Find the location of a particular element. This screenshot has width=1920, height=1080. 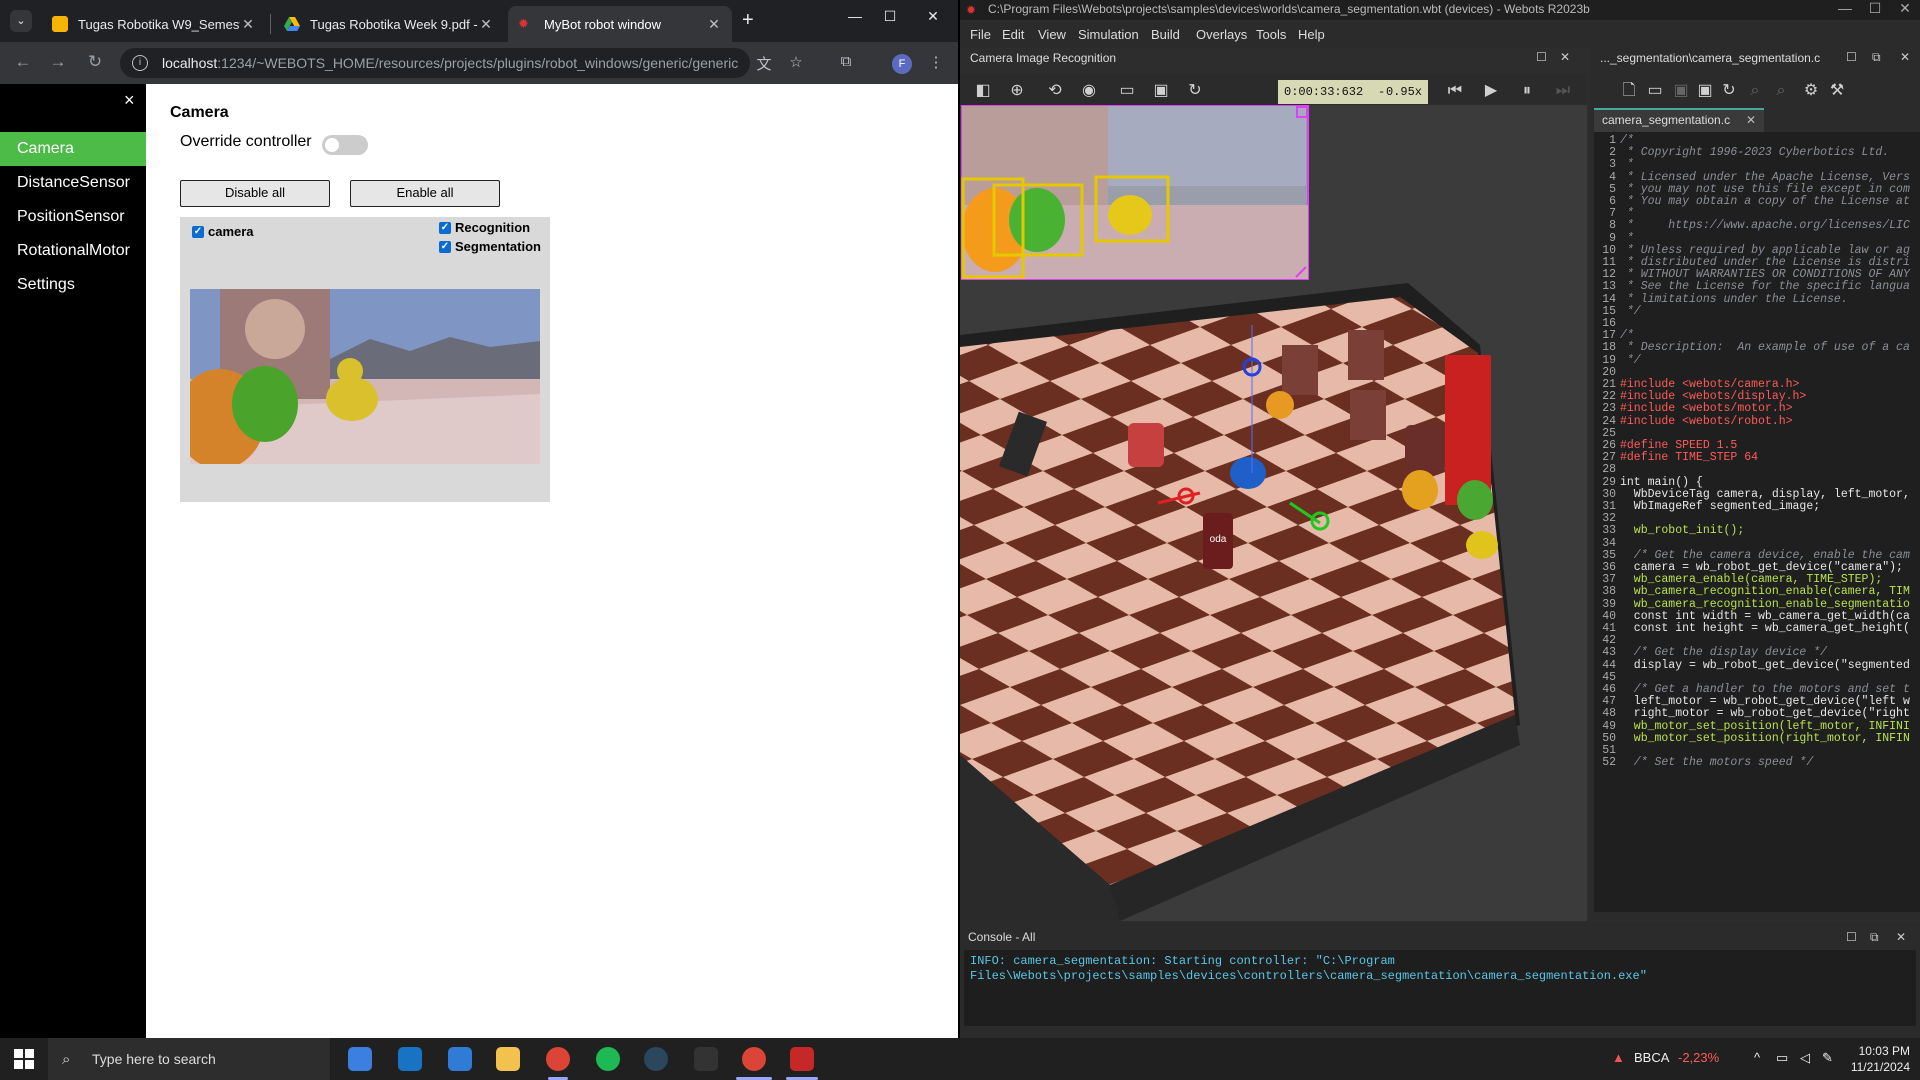

reset-simulation-icon: ⏮ is located at coordinates (1455, 91).